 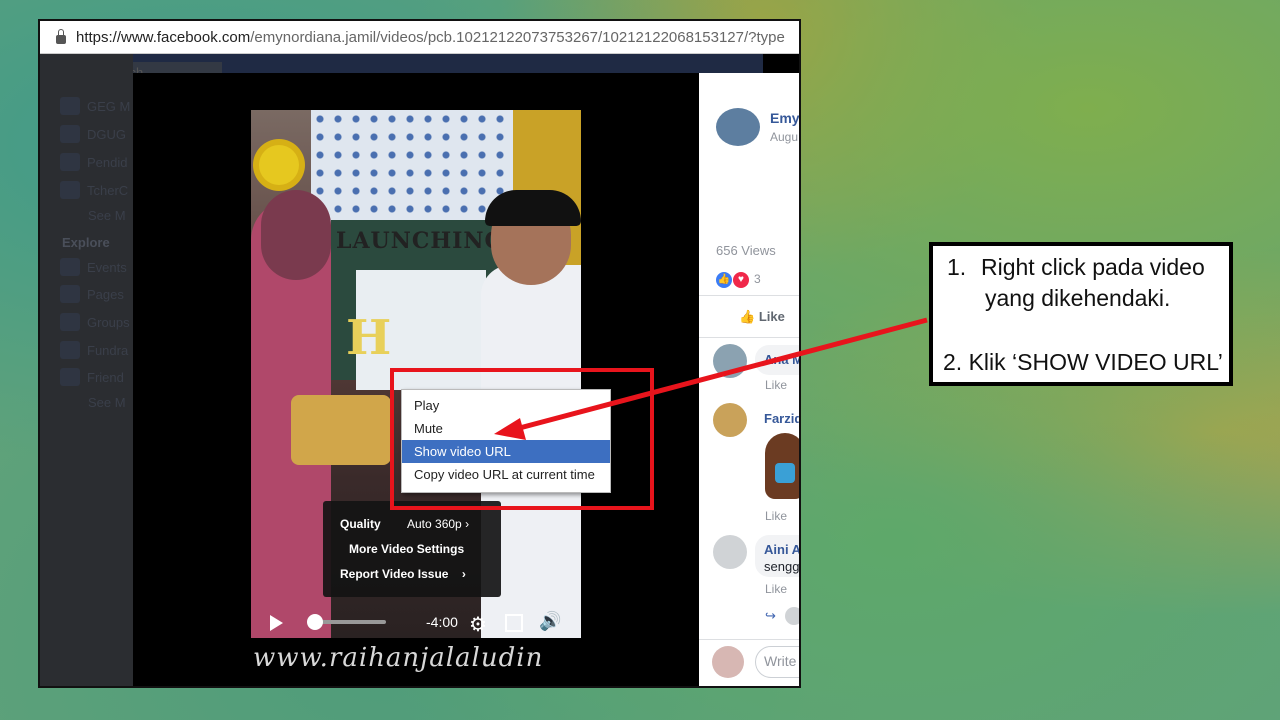 I want to click on pointer-arrow, so click(x=711, y=378).